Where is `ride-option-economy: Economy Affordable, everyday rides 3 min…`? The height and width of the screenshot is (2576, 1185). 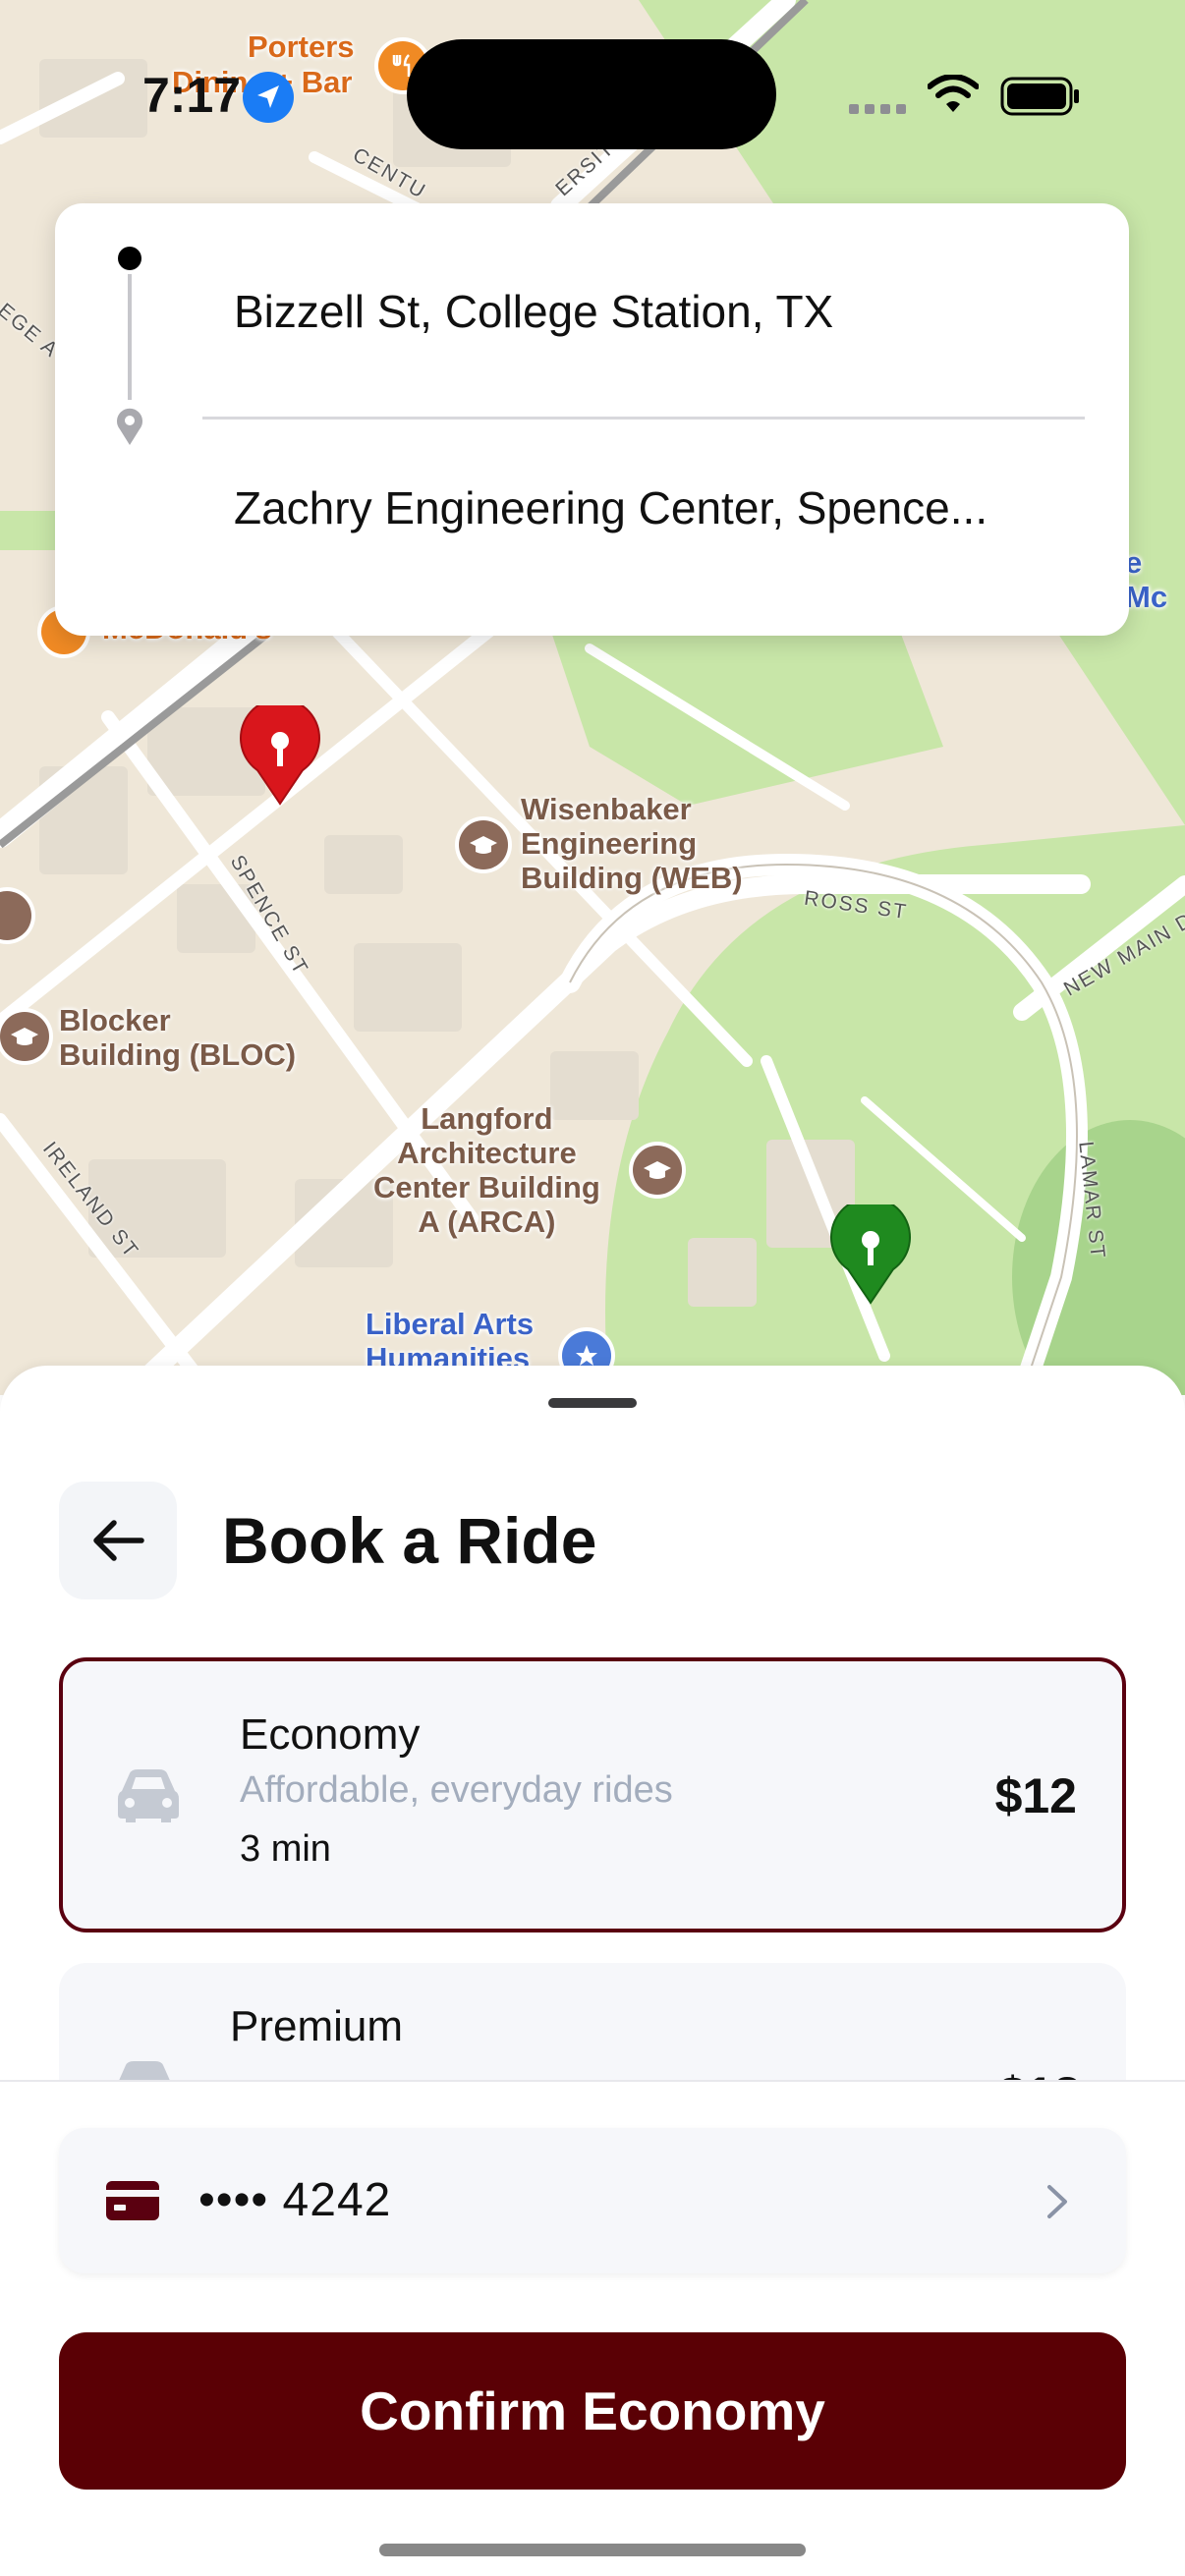
ride-option-economy: Economy Affordable, everyday rides 3 min… is located at coordinates (592, 1794).